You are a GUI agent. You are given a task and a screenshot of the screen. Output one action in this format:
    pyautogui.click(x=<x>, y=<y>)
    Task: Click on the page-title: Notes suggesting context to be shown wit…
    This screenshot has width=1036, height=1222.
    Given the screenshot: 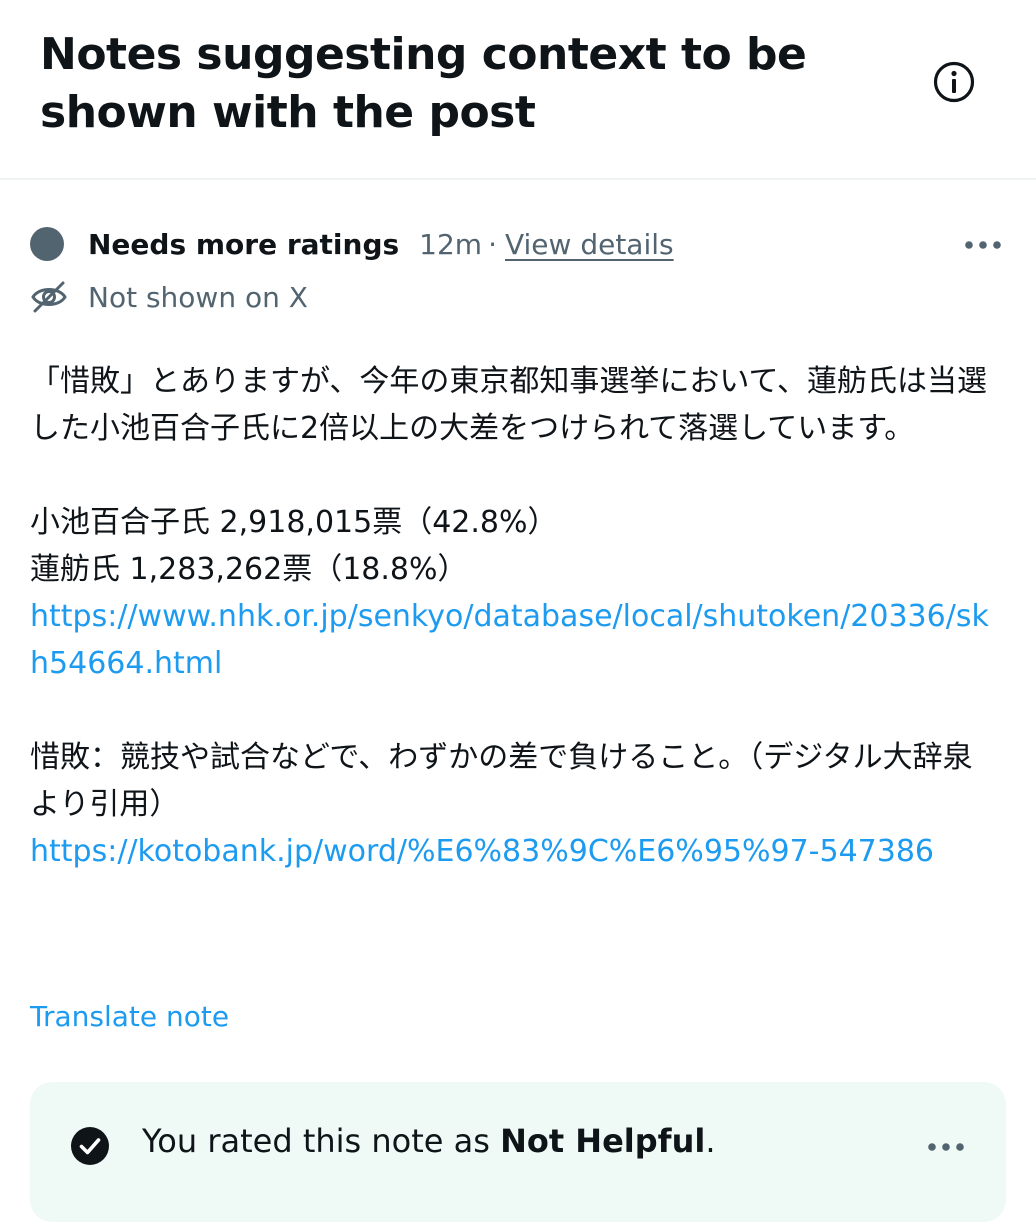 What is the action you would take?
    pyautogui.click(x=423, y=83)
    